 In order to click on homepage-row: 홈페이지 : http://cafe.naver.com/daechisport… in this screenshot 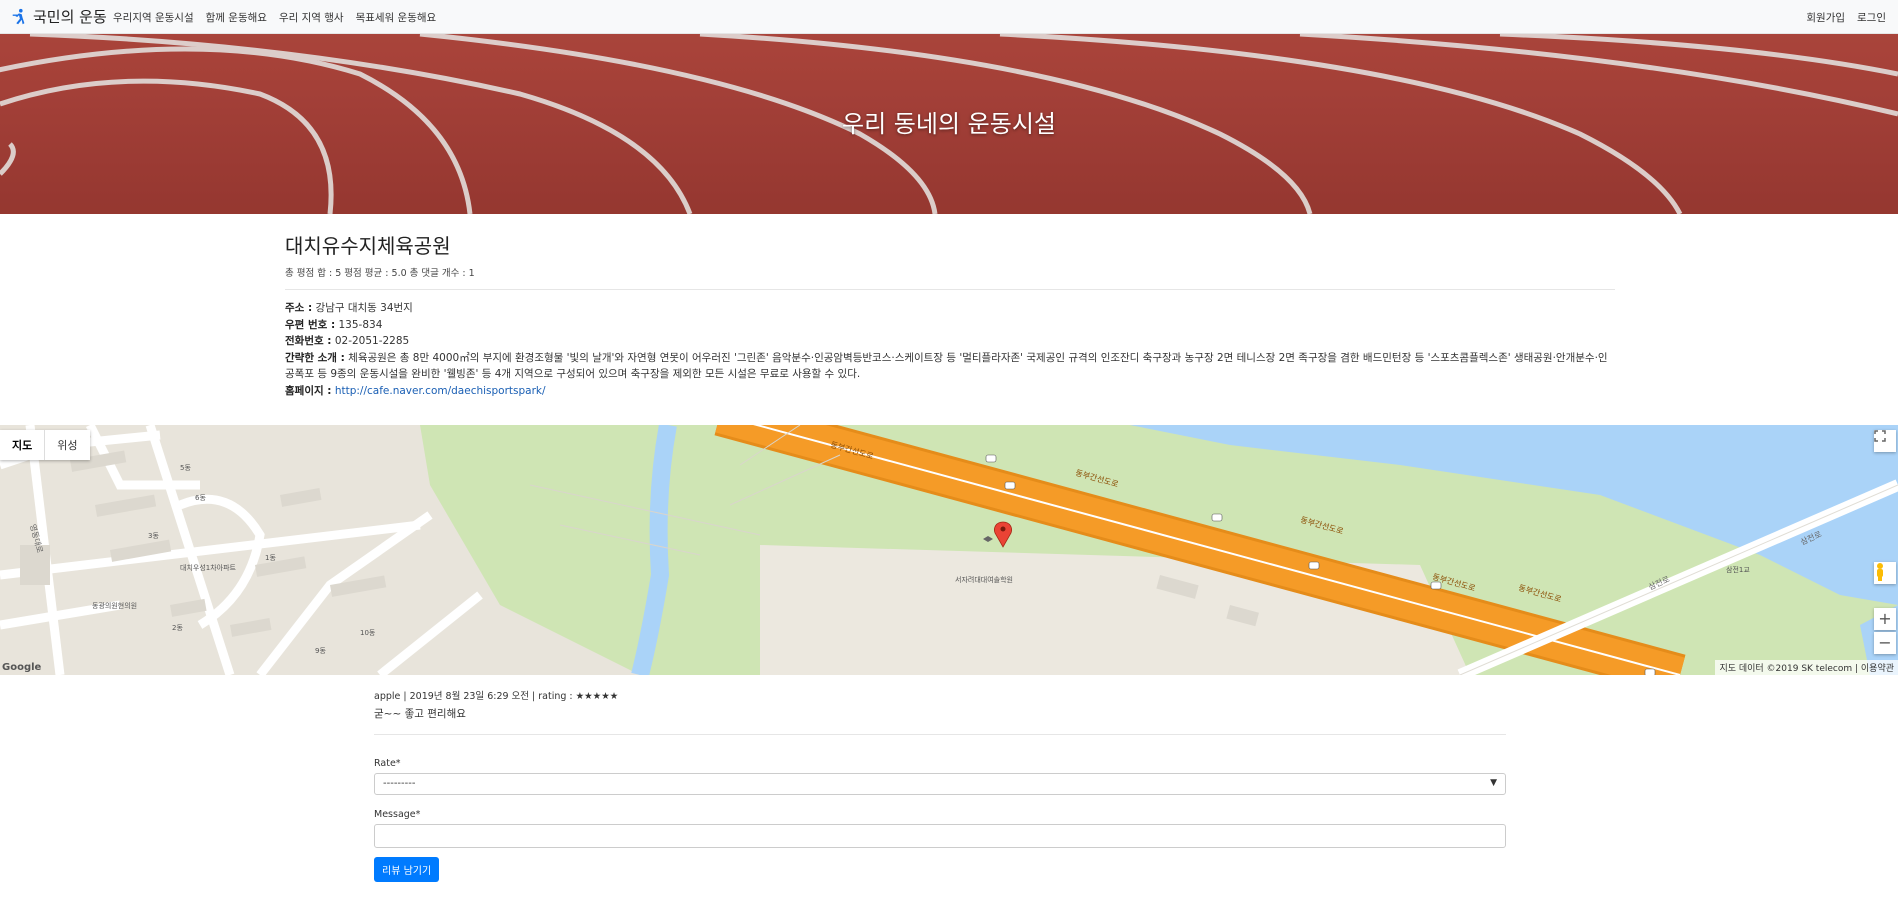, I will do `click(950, 391)`.